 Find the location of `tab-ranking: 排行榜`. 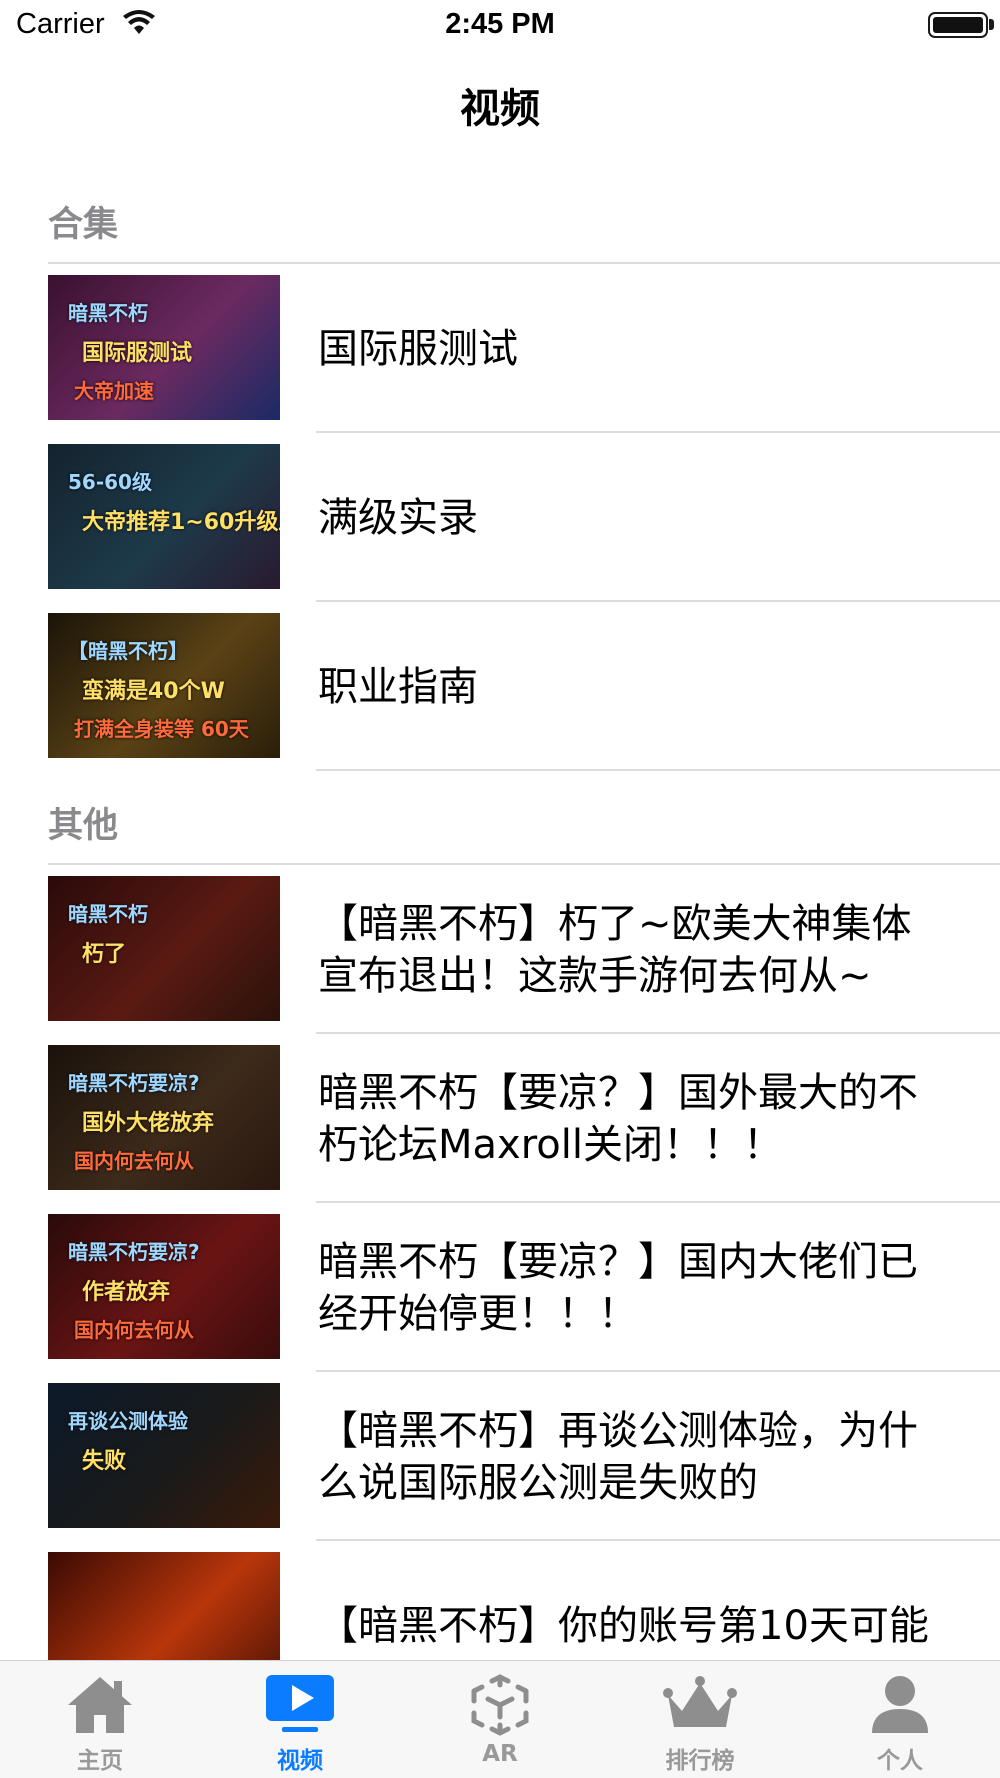

tab-ranking: 排行榜 is located at coordinates (700, 1719).